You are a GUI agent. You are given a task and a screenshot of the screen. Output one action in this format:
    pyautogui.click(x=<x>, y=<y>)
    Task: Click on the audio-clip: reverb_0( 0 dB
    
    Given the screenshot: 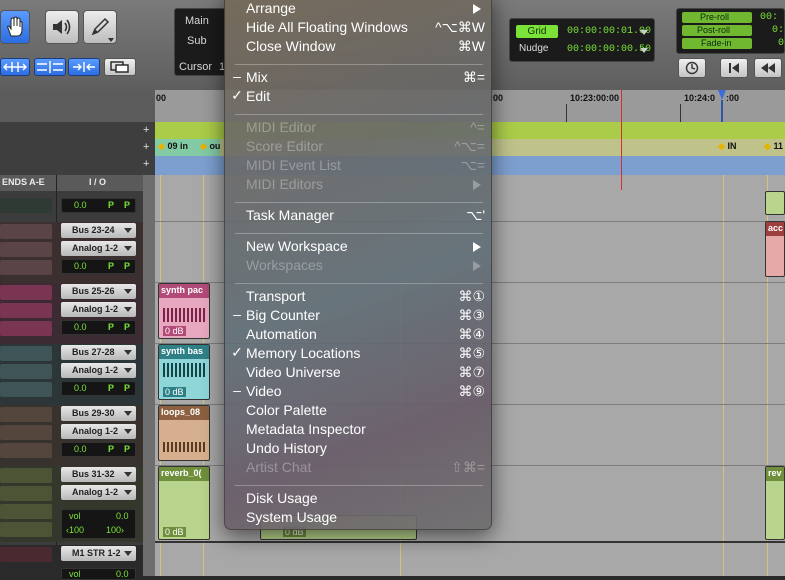 What is the action you would take?
    pyautogui.click(x=184, y=503)
    